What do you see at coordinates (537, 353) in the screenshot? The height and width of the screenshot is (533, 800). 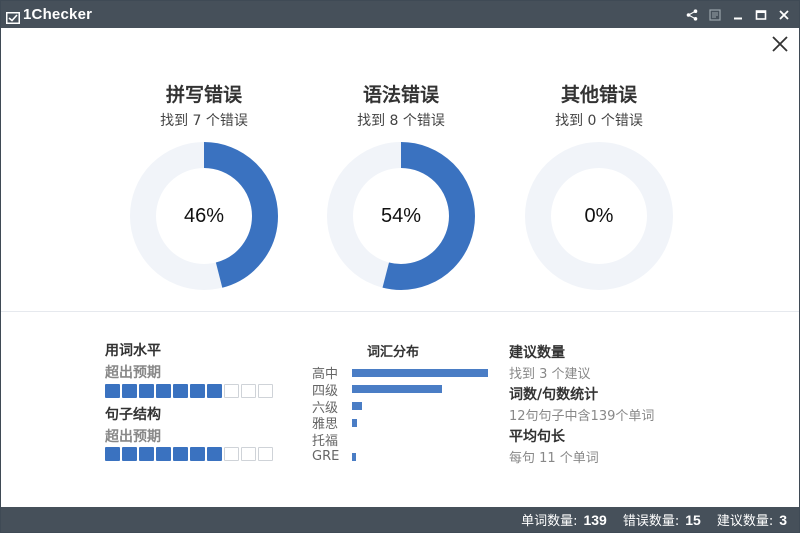 I see `suggestion-count-title: 建议数量` at bounding box center [537, 353].